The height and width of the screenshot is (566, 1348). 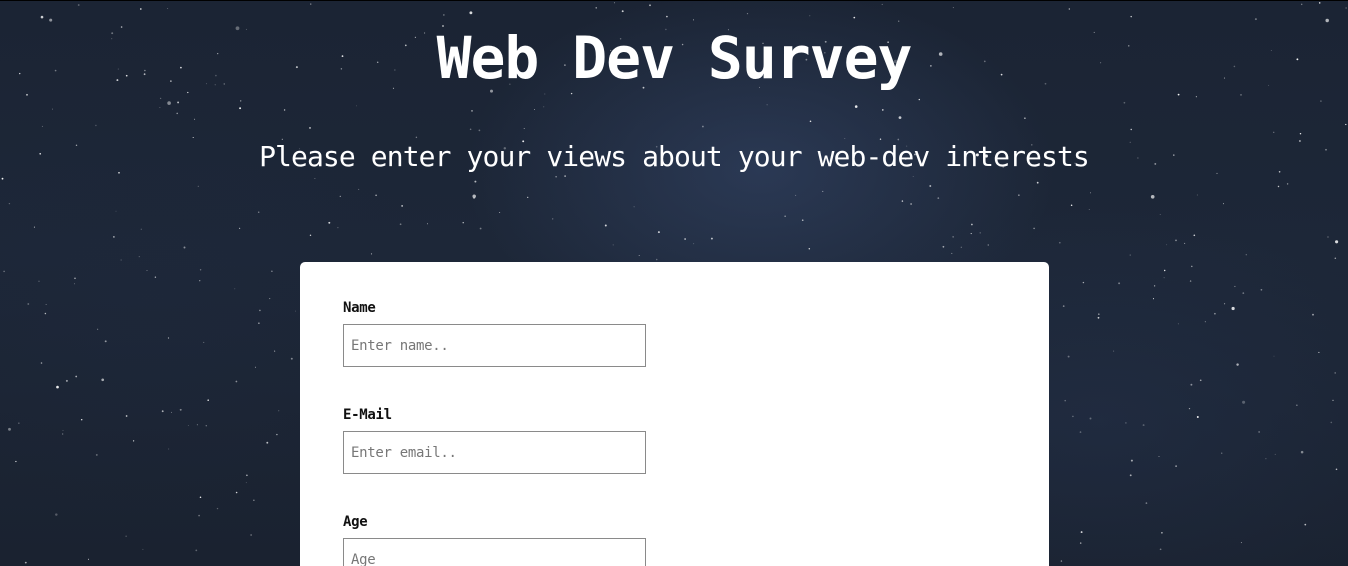 I want to click on page-title: Web Dev Survey, so click(x=674, y=58).